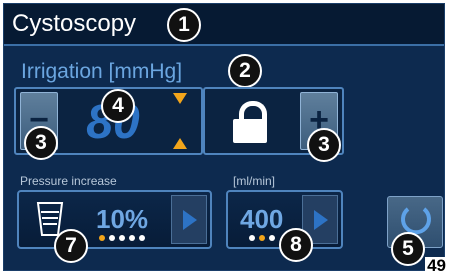 The height and width of the screenshot is (275, 450). What do you see at coordinates (250, 122) in the screenshot?
I see `lock-icon` at bounding box center [250, 122].